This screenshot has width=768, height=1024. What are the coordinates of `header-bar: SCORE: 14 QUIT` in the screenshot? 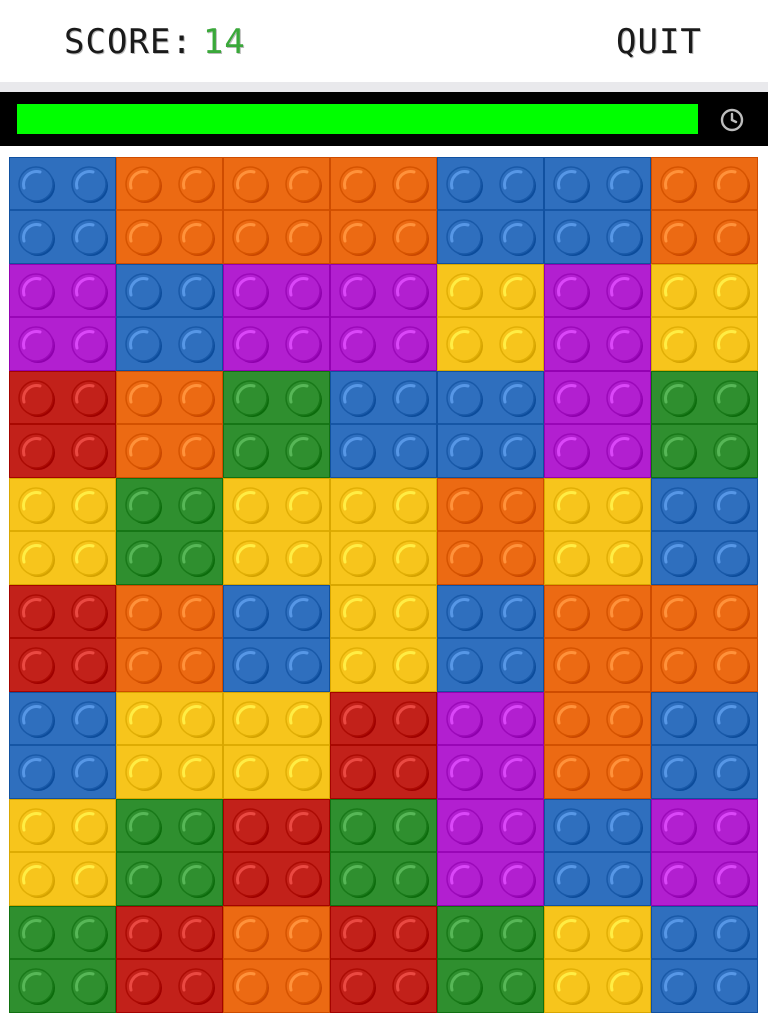 It's located at (384, 41).